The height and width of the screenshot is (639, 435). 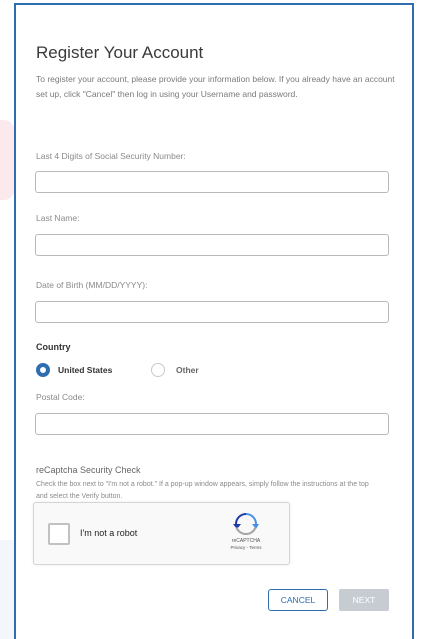 I want to click on postal-code-input, so click(x=212, y=424).